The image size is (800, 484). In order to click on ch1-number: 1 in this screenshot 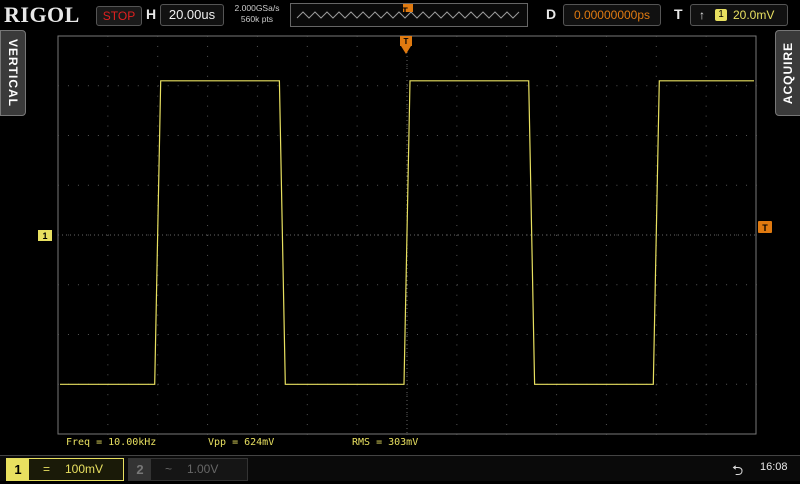, I will do `click(18, 469)`.